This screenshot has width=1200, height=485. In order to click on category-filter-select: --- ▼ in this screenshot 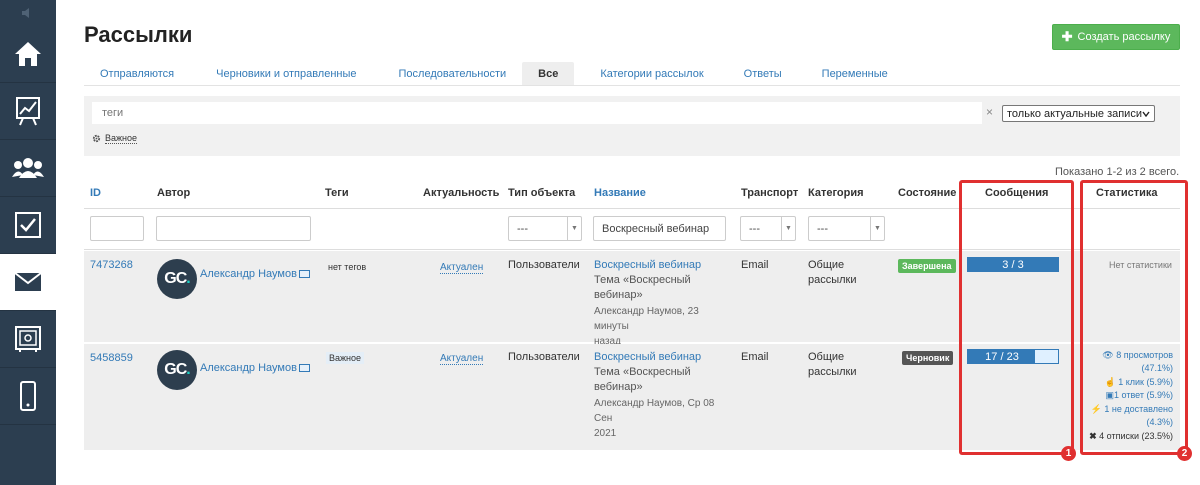, I will do `click(846, 228)`.